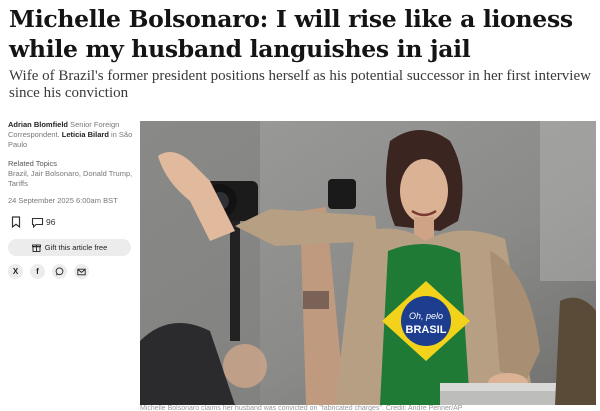 The width and height of the screenshot is (600, 411). I want to click on x-icon: X, so click(15, 271).